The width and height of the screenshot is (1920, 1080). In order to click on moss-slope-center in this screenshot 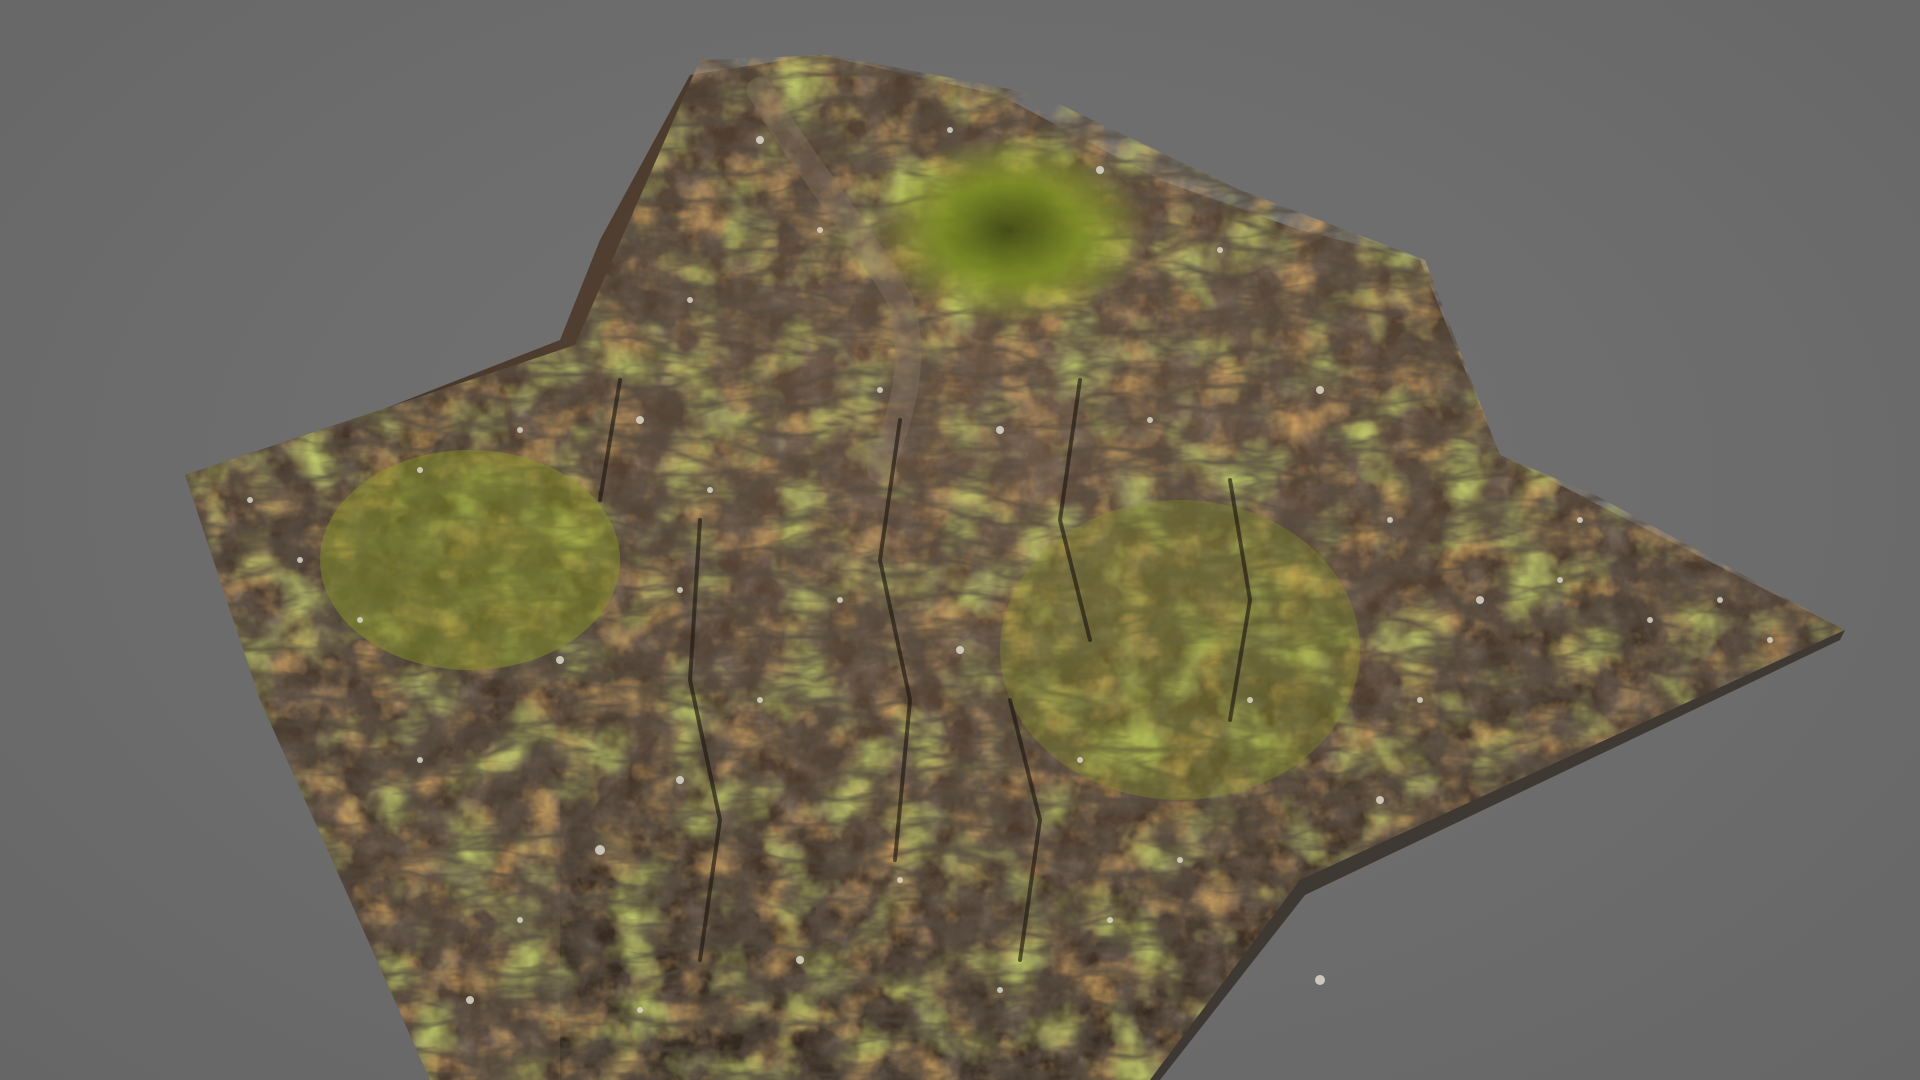, I will do `click(1180, 650)`.